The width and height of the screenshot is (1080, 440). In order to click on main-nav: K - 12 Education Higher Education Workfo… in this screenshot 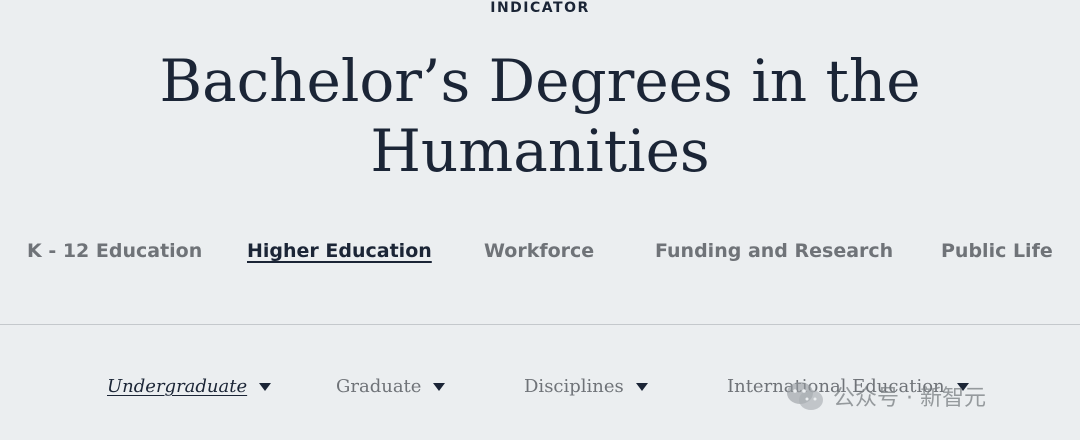, I will do `click(540, 255)`.